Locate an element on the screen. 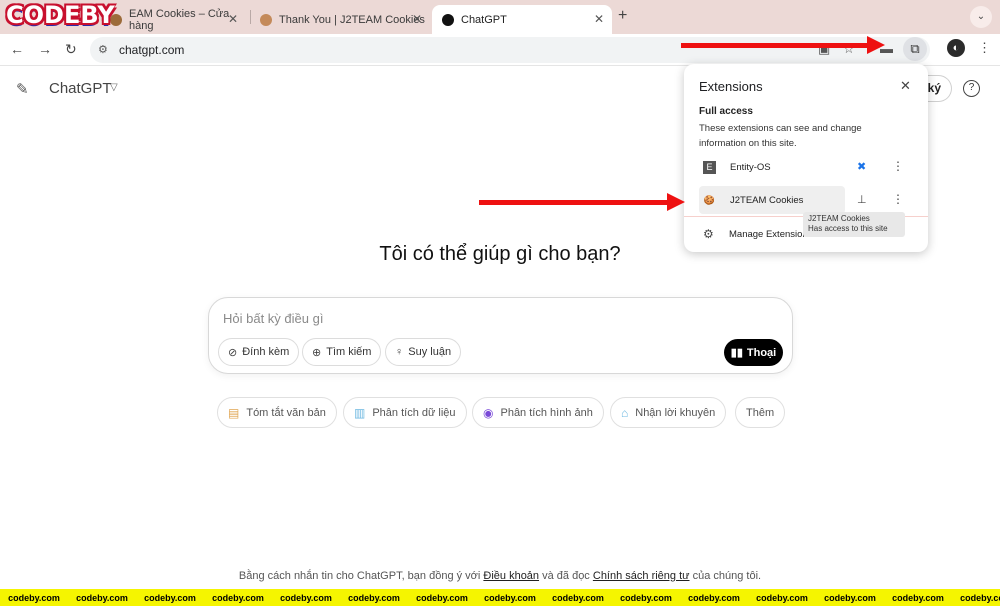  lightbulb-icon: ♀ is located at coordinates (399, 352).